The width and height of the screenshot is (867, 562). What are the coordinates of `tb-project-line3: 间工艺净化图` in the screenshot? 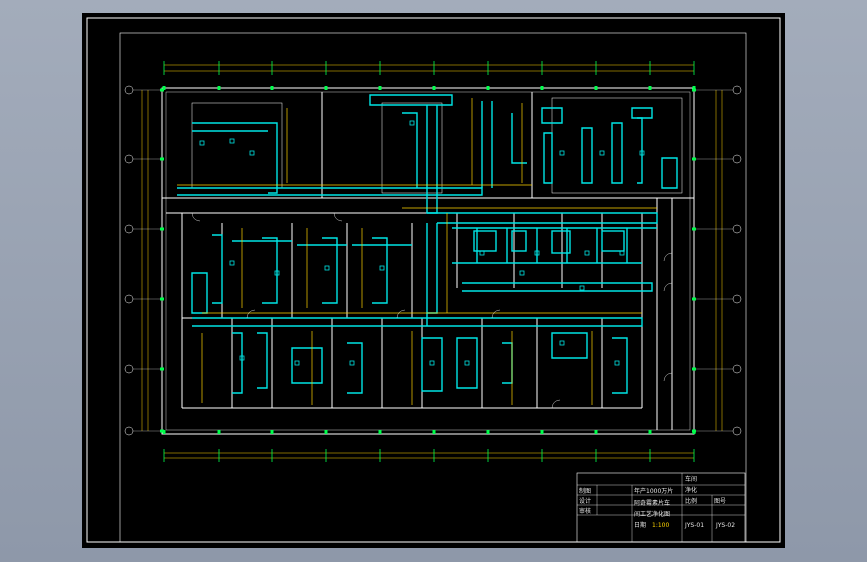 It's located at (652, 514).